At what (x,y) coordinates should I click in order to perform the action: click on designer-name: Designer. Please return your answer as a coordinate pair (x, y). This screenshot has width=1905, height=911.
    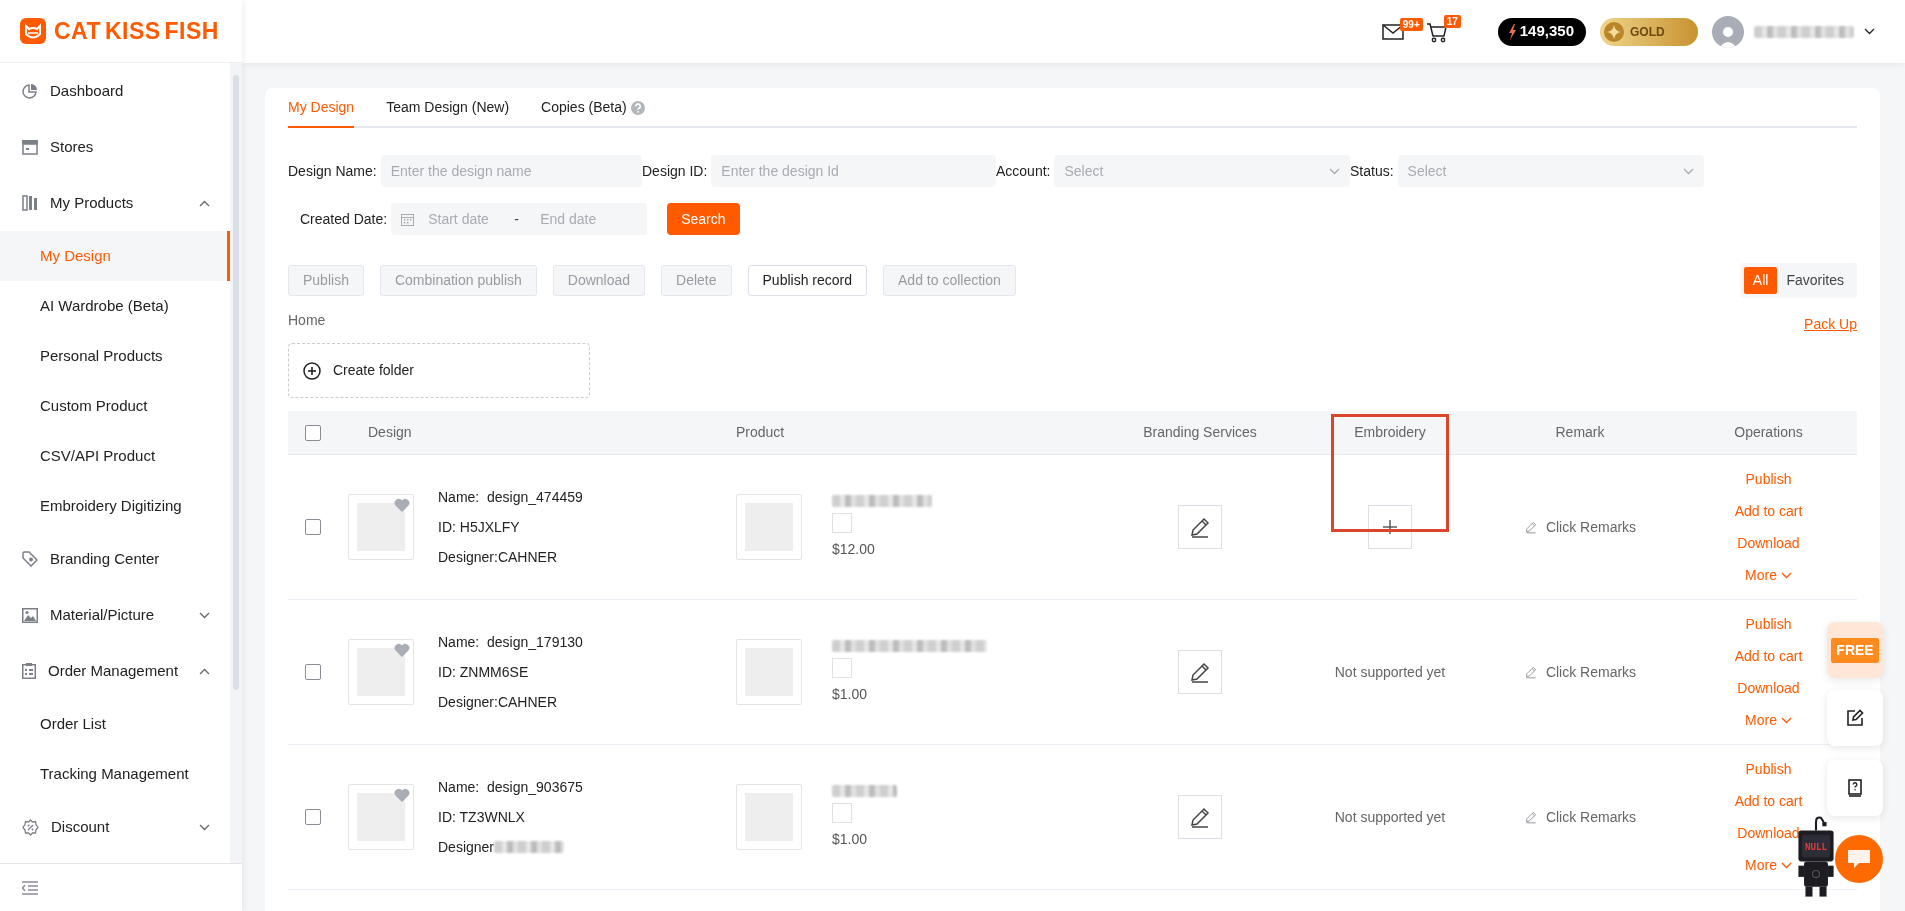
    Looking at the image, I should click on (466, 847).